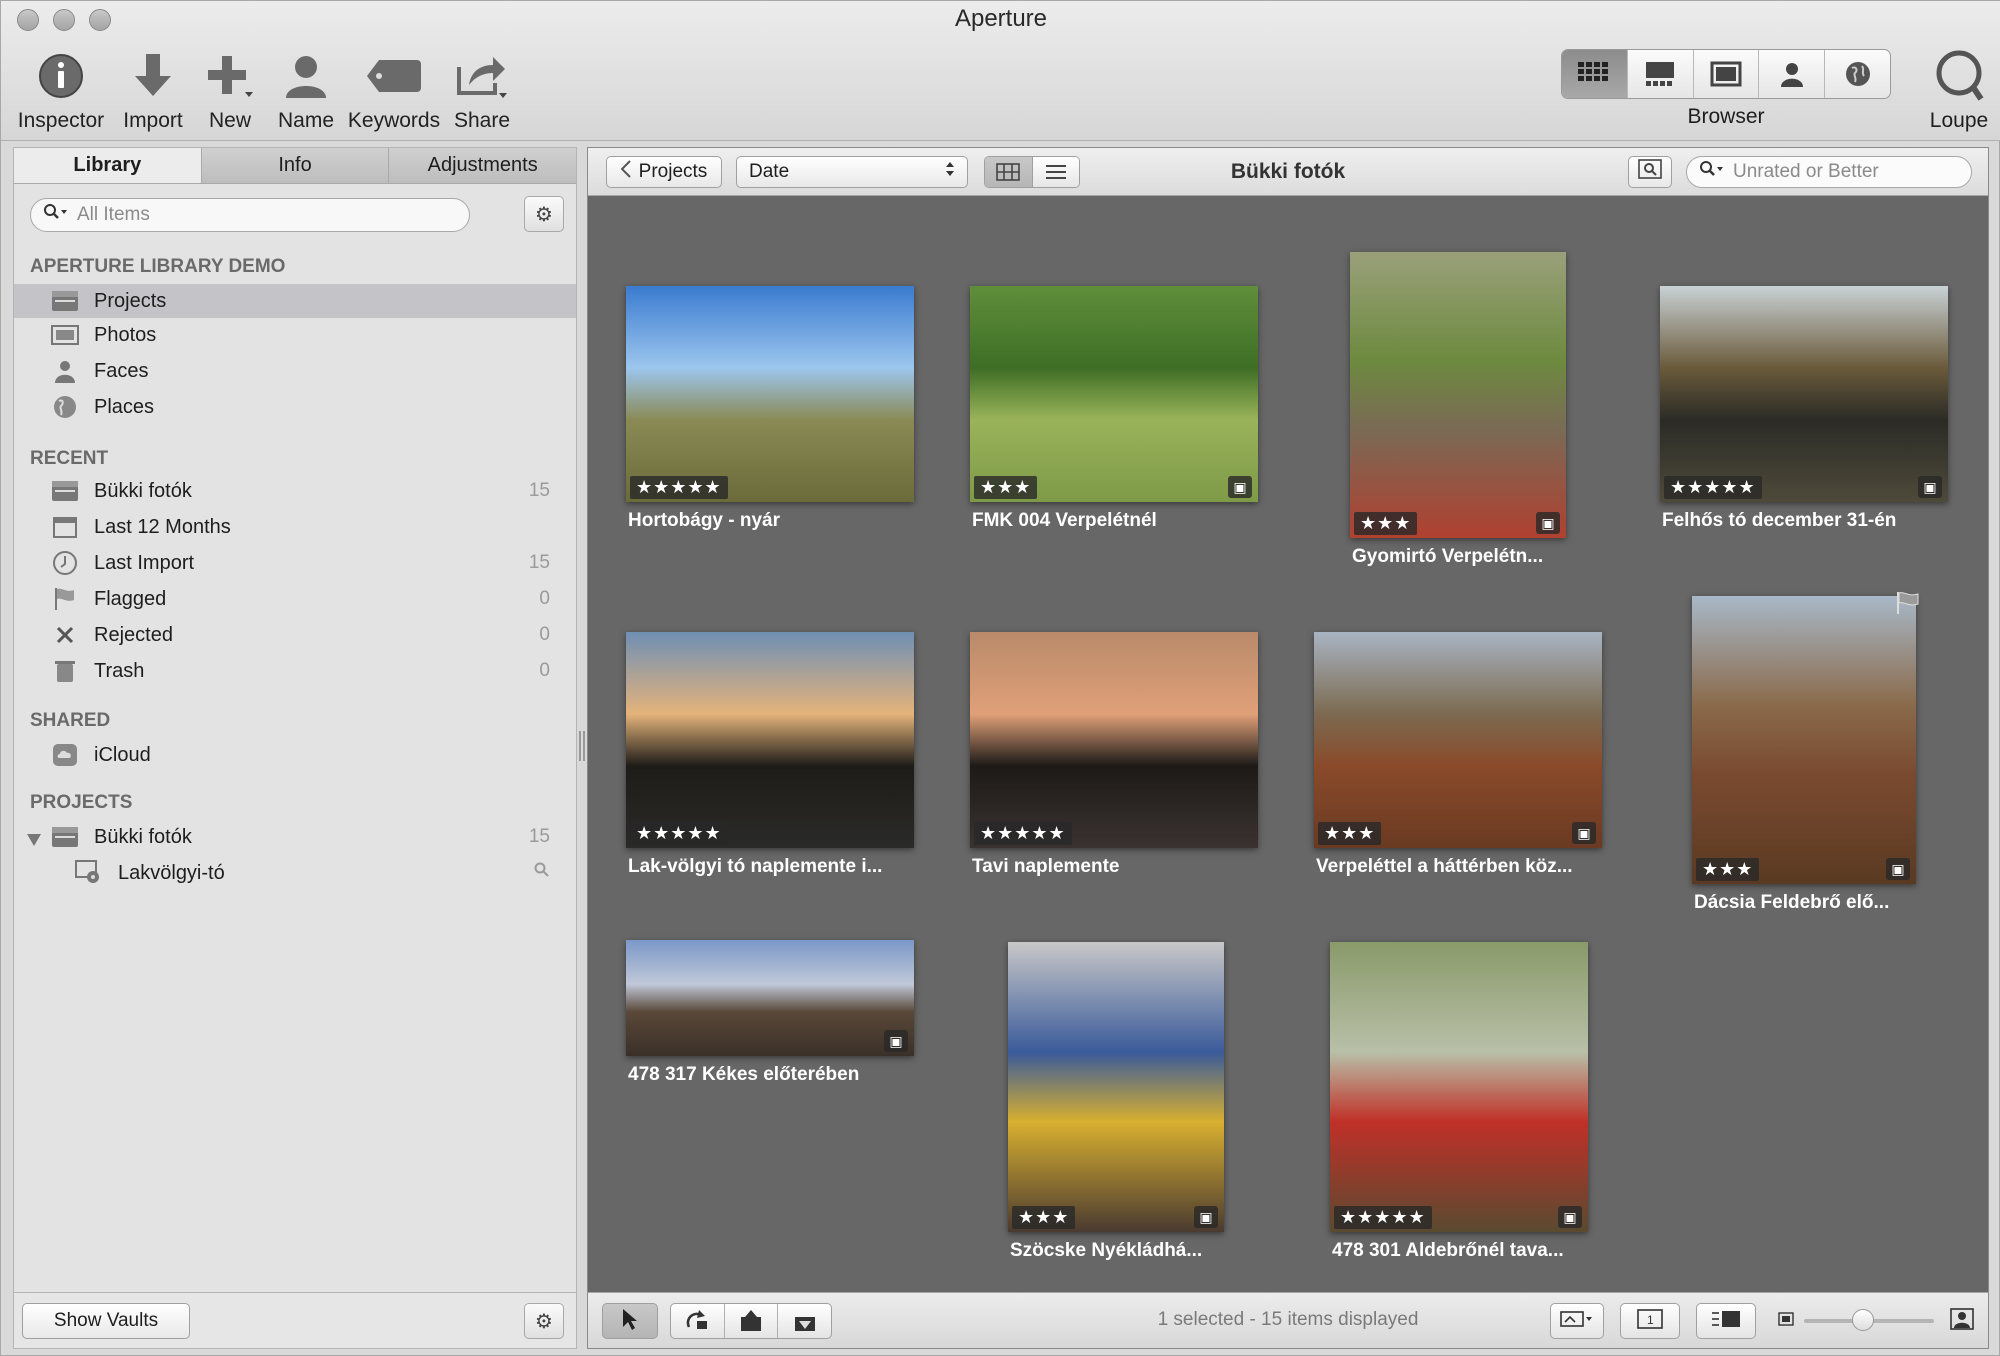 This screenshot has width=2000, height=1356. What do you see at coordinates (1661, 74) in the screenshot?
I see `filmstrip-view-icon` at bounding box center [1661, 74].